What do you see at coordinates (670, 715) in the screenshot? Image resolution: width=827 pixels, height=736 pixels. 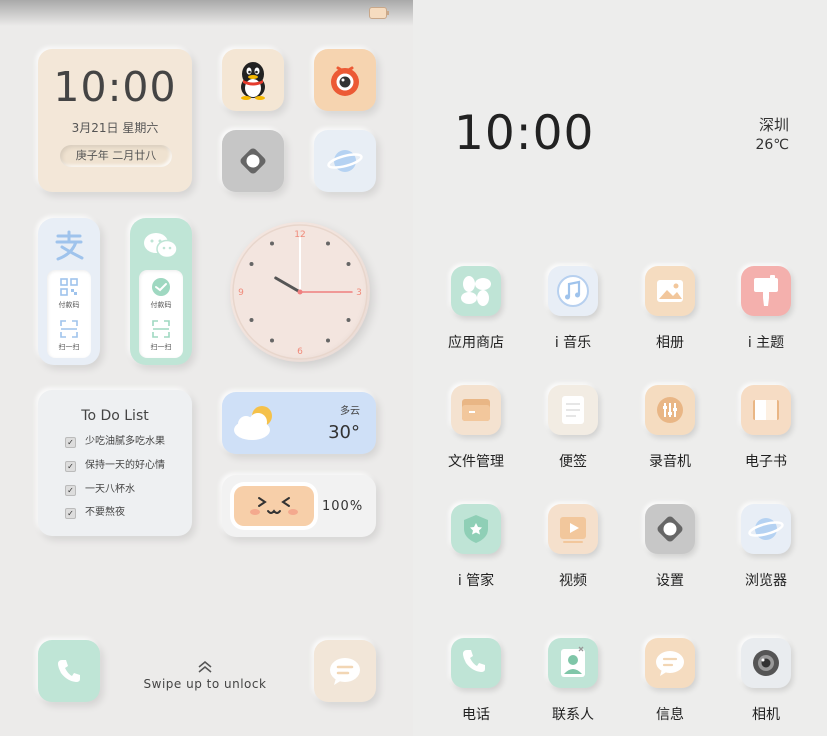 I see `app-label: 信息` at bounding box center [670, 715].